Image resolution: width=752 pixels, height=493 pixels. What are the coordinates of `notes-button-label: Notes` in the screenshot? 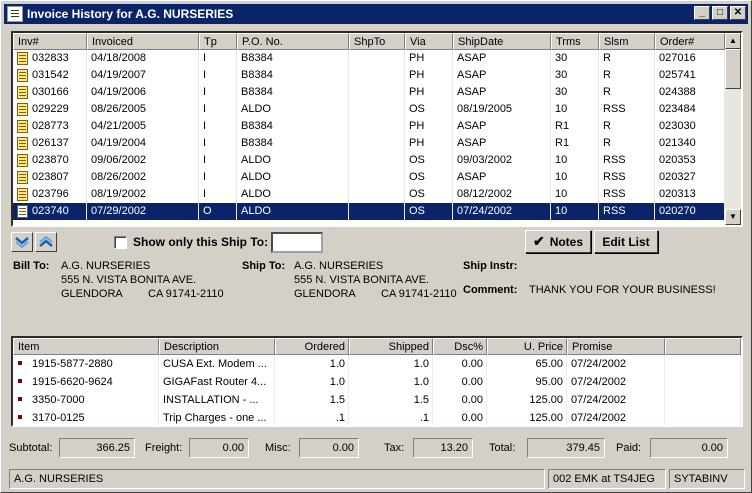 It's located at (566, 241).